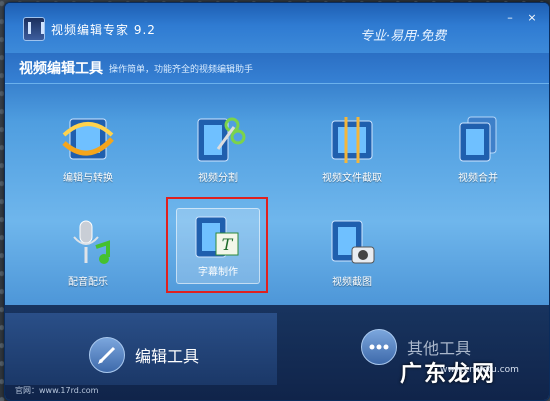 Image resolution: width=550 pixels, height=401 pixels. What do you see at coordinates (510, 18) in the screenshot?
I see `minimize-button: –` at bounding box center [510, 18].